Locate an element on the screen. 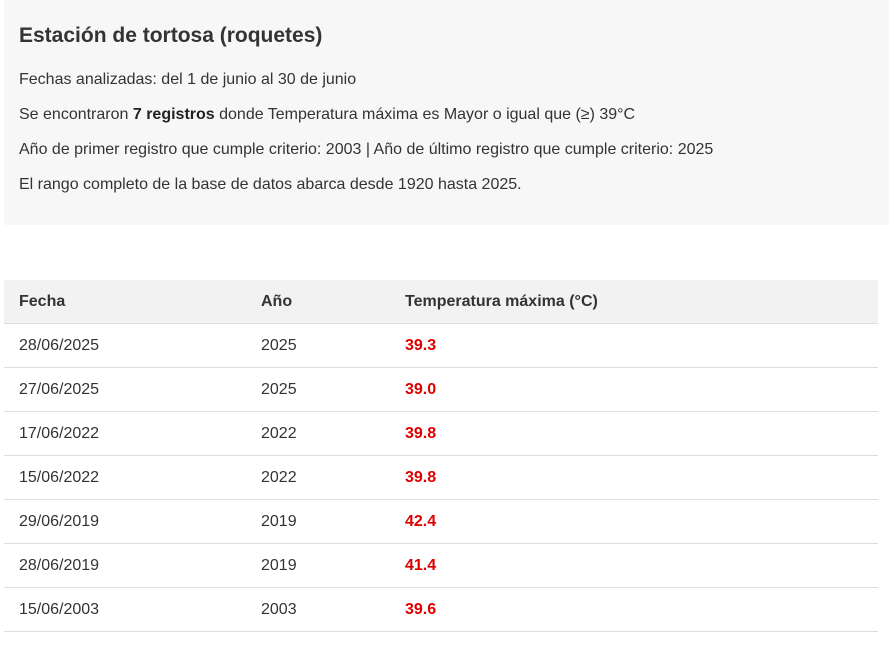 This screenshot has height=645, width=889. table-row: 15/06/2003 2003 39.6 is located at coordinates (441, 609).